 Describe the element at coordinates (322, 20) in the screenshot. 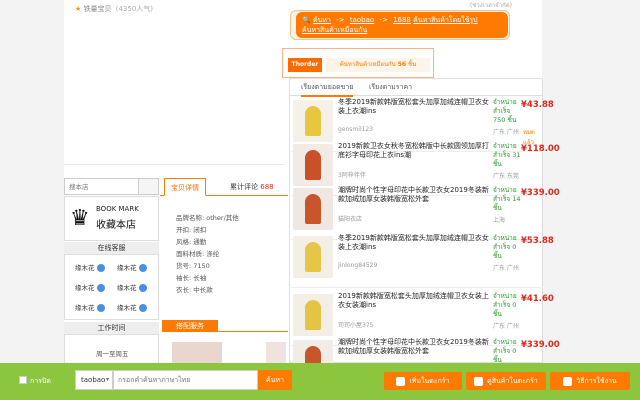

I see `search-link: ค้นหา` at that location.